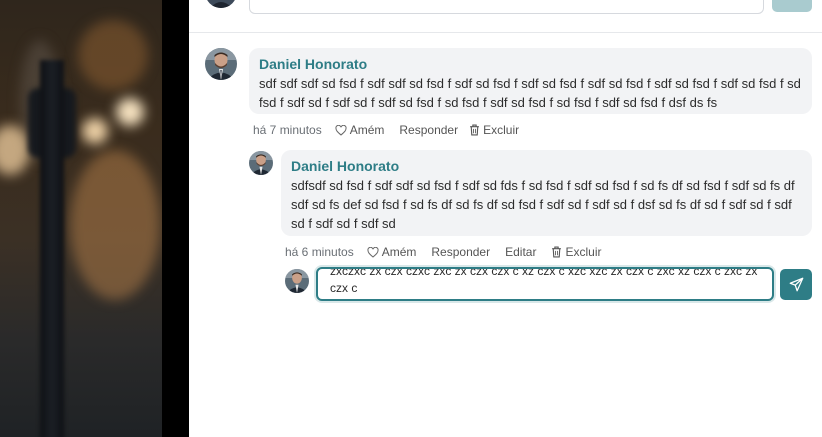 This screenshot has height=437, width=822. I want to click on send-icon, so click(796, 284).